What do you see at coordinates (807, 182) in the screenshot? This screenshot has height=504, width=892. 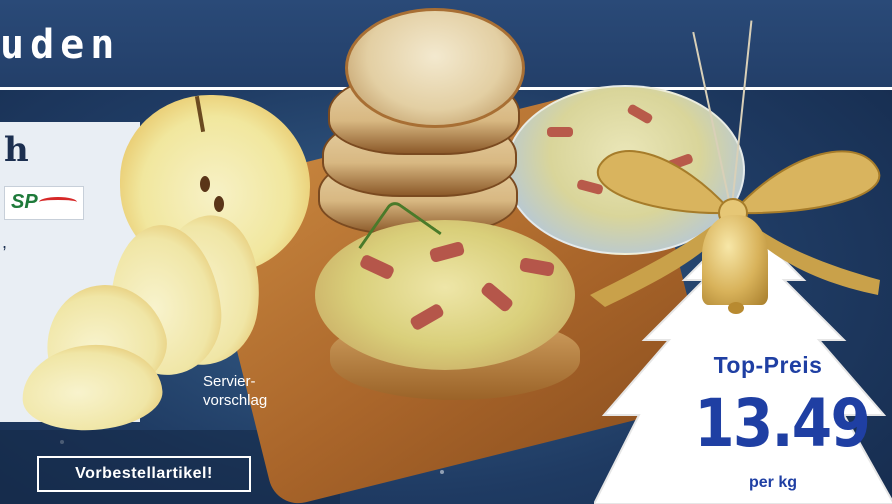 I see `bow-loop-right` at bounding box center [807, 182].